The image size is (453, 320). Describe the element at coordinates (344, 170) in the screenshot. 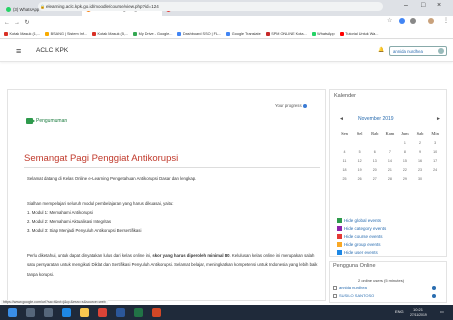

I see `calendar-day: 18` at that location.